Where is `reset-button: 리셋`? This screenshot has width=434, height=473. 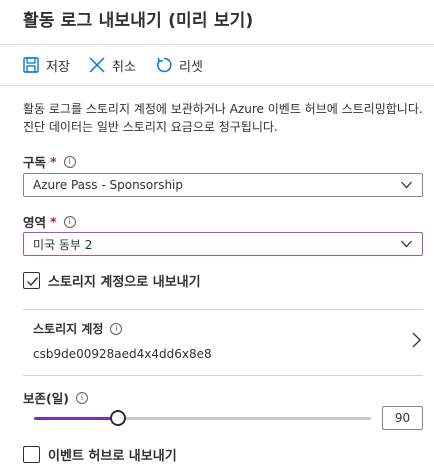 reset-button: 리셋 is located at coordinates (179, 65).